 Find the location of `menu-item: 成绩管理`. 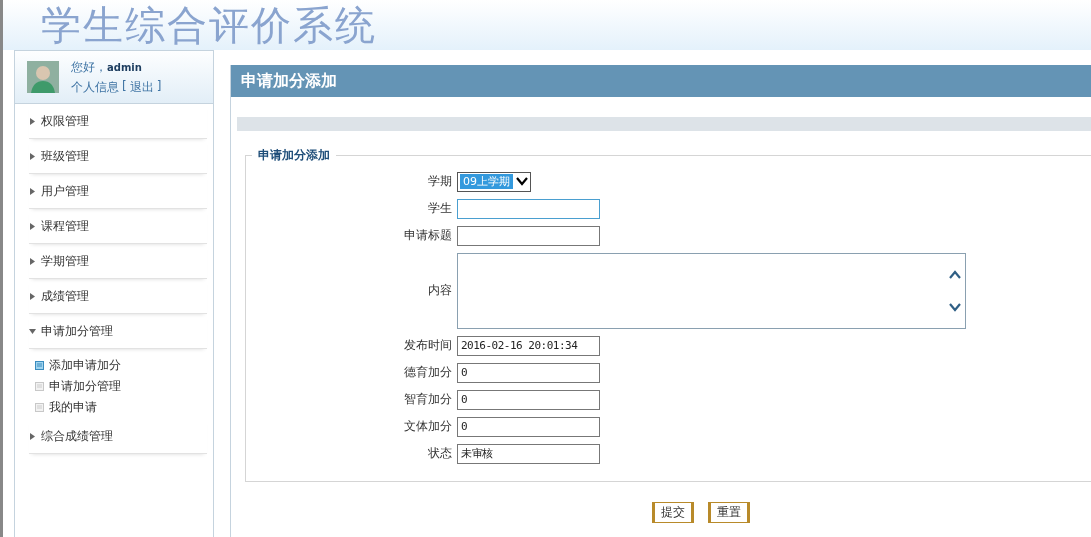

menu-item: 成绩管理 is located at coordinates (118, 296).